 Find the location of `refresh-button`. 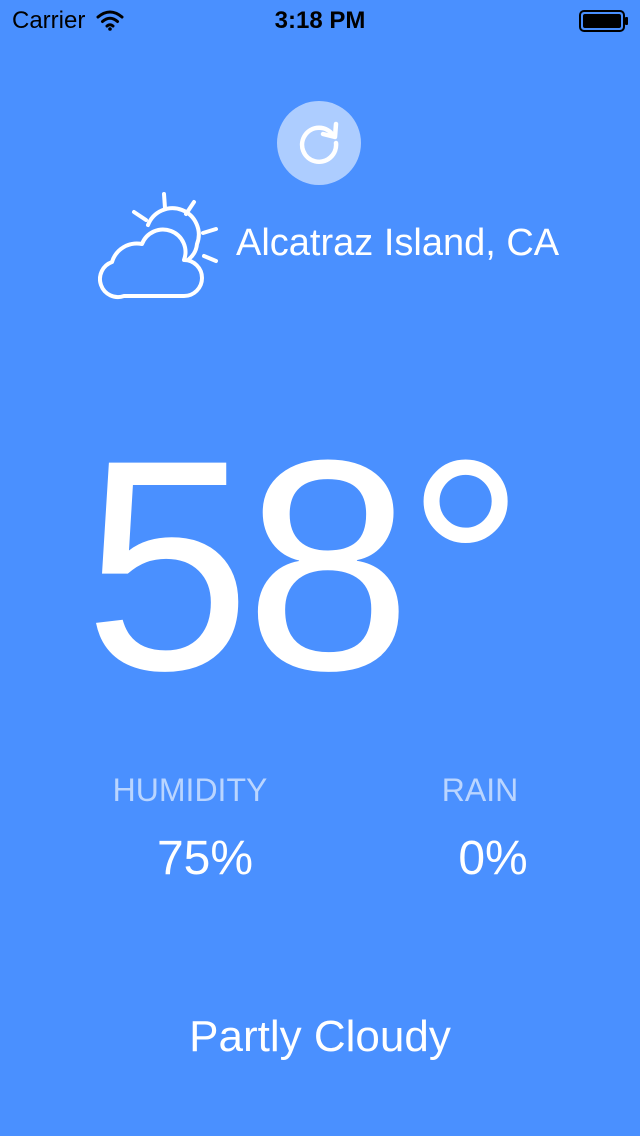

refresh-button is located at coordinates (319, 143).